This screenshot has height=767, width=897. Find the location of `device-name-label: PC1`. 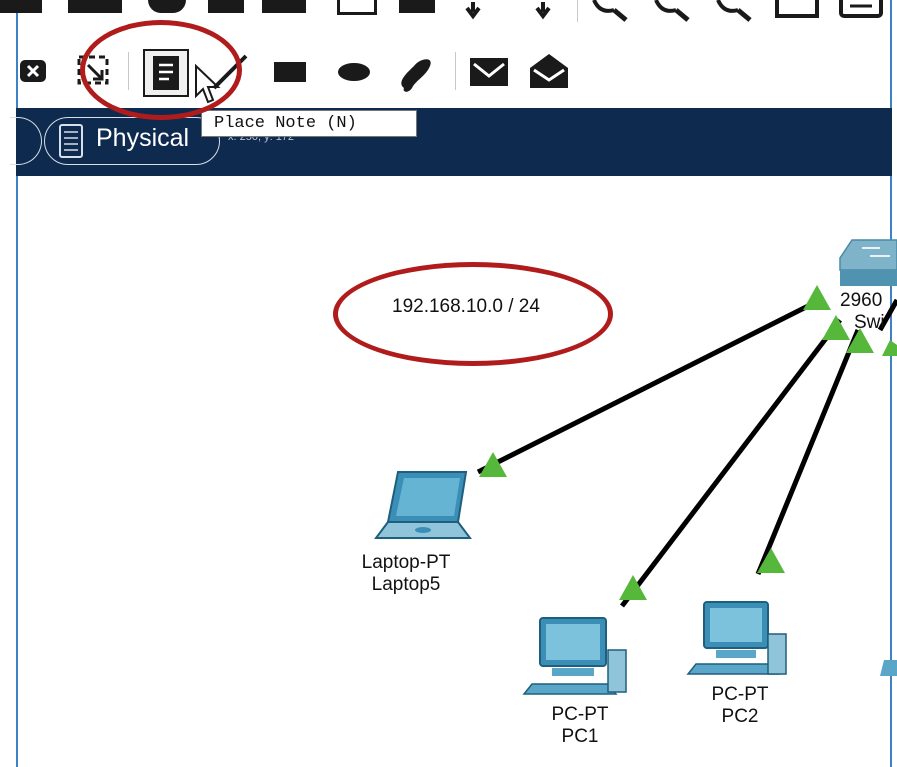

device-name-label: PC1 is located at coordinates (580, 736).